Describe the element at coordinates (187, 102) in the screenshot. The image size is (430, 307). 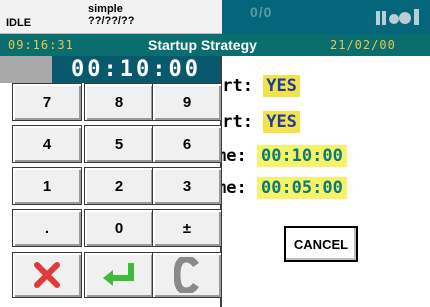
I see `key-9: 9` at that location.